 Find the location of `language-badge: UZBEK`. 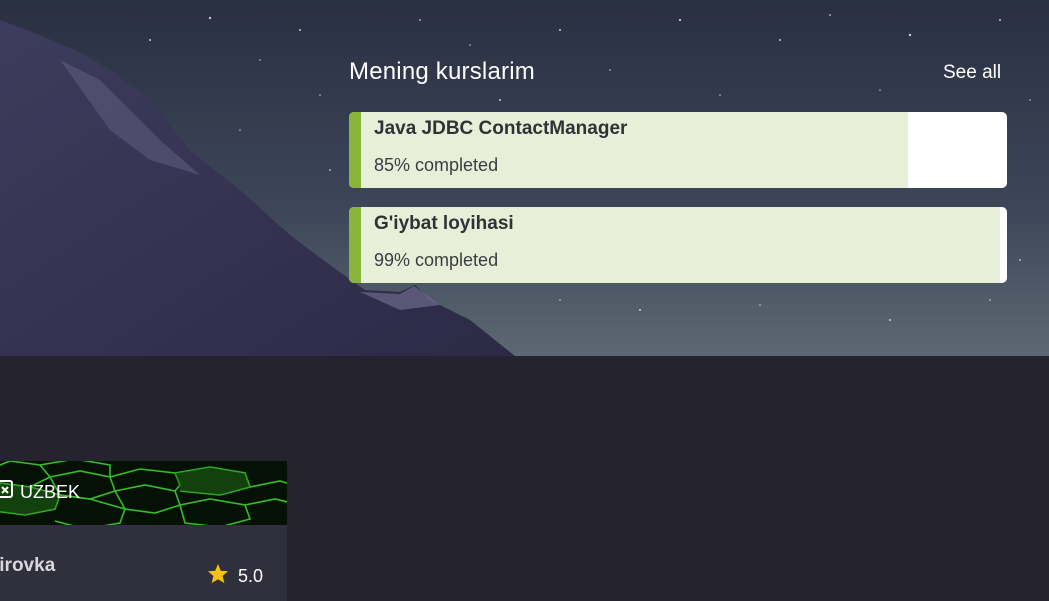

language-badge: UZBEK is located at coordinates (40, 492).